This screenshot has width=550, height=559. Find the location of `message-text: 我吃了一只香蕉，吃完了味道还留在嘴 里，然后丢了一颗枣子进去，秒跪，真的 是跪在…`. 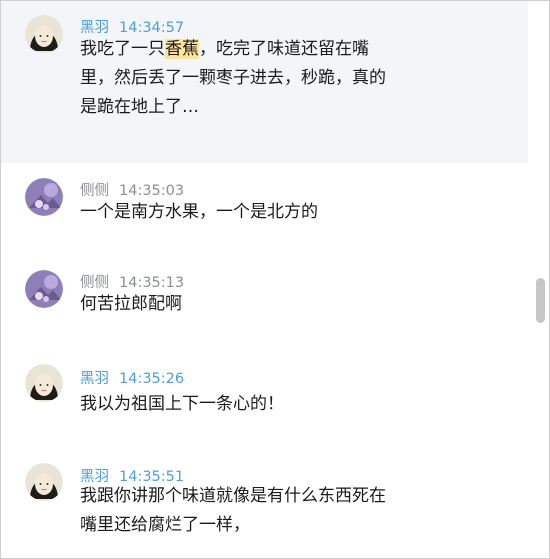

message-text: 我吃了一只香蕉，吃完了味道还留在嘴 里，然后丢了一颗枣子进去，秒跪，真的 是跪在… is located at coordinates (233, 78).